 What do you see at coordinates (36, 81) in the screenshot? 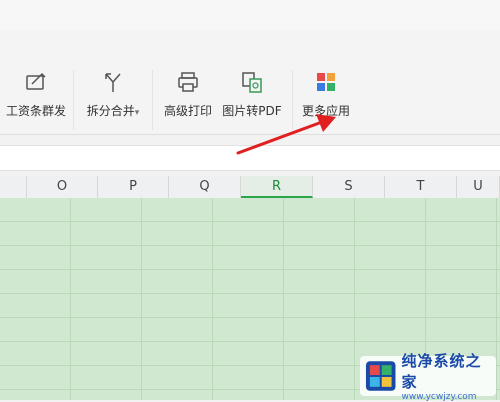
I see `payslip-icon` at bounding box center [36, 81].